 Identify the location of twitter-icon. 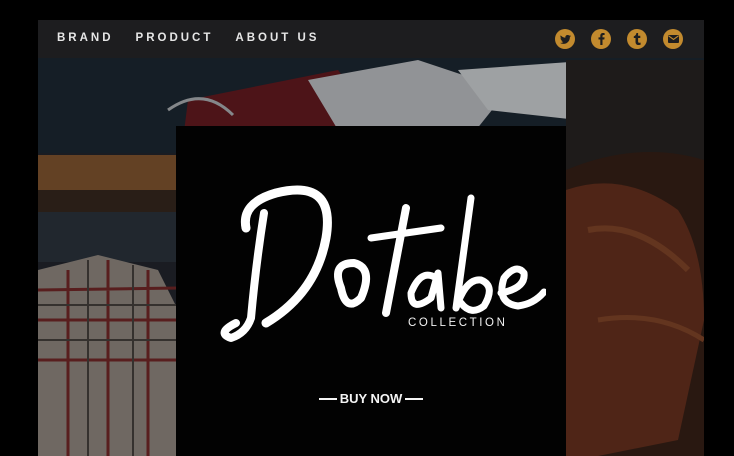
(565, 39).